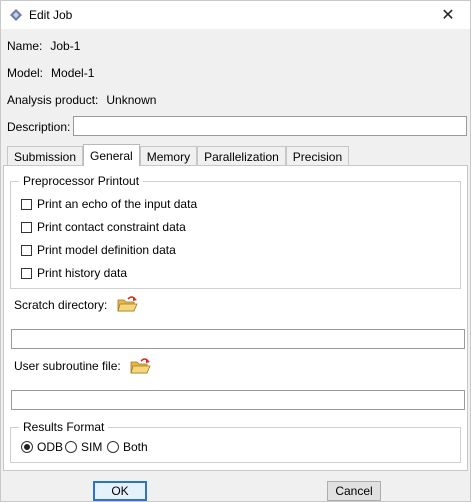  I want to click on model-value: Model-1, so click(73, 73).